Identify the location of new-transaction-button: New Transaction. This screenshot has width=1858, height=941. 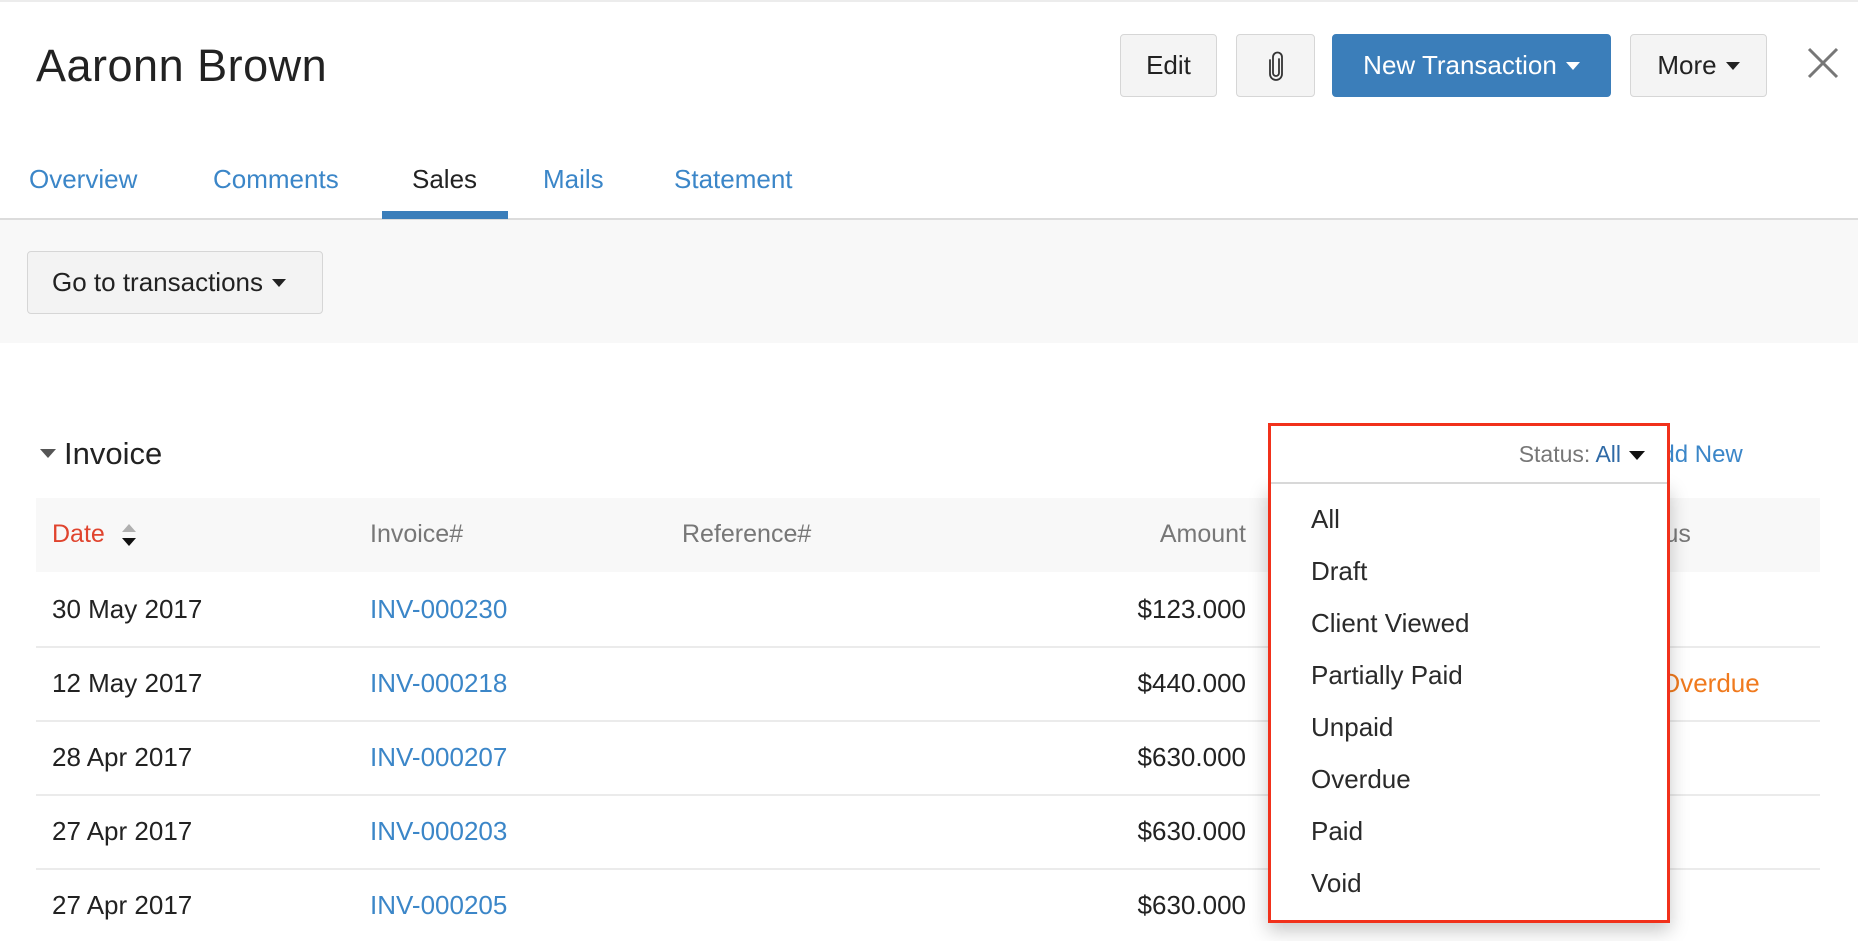
(1471, 65).